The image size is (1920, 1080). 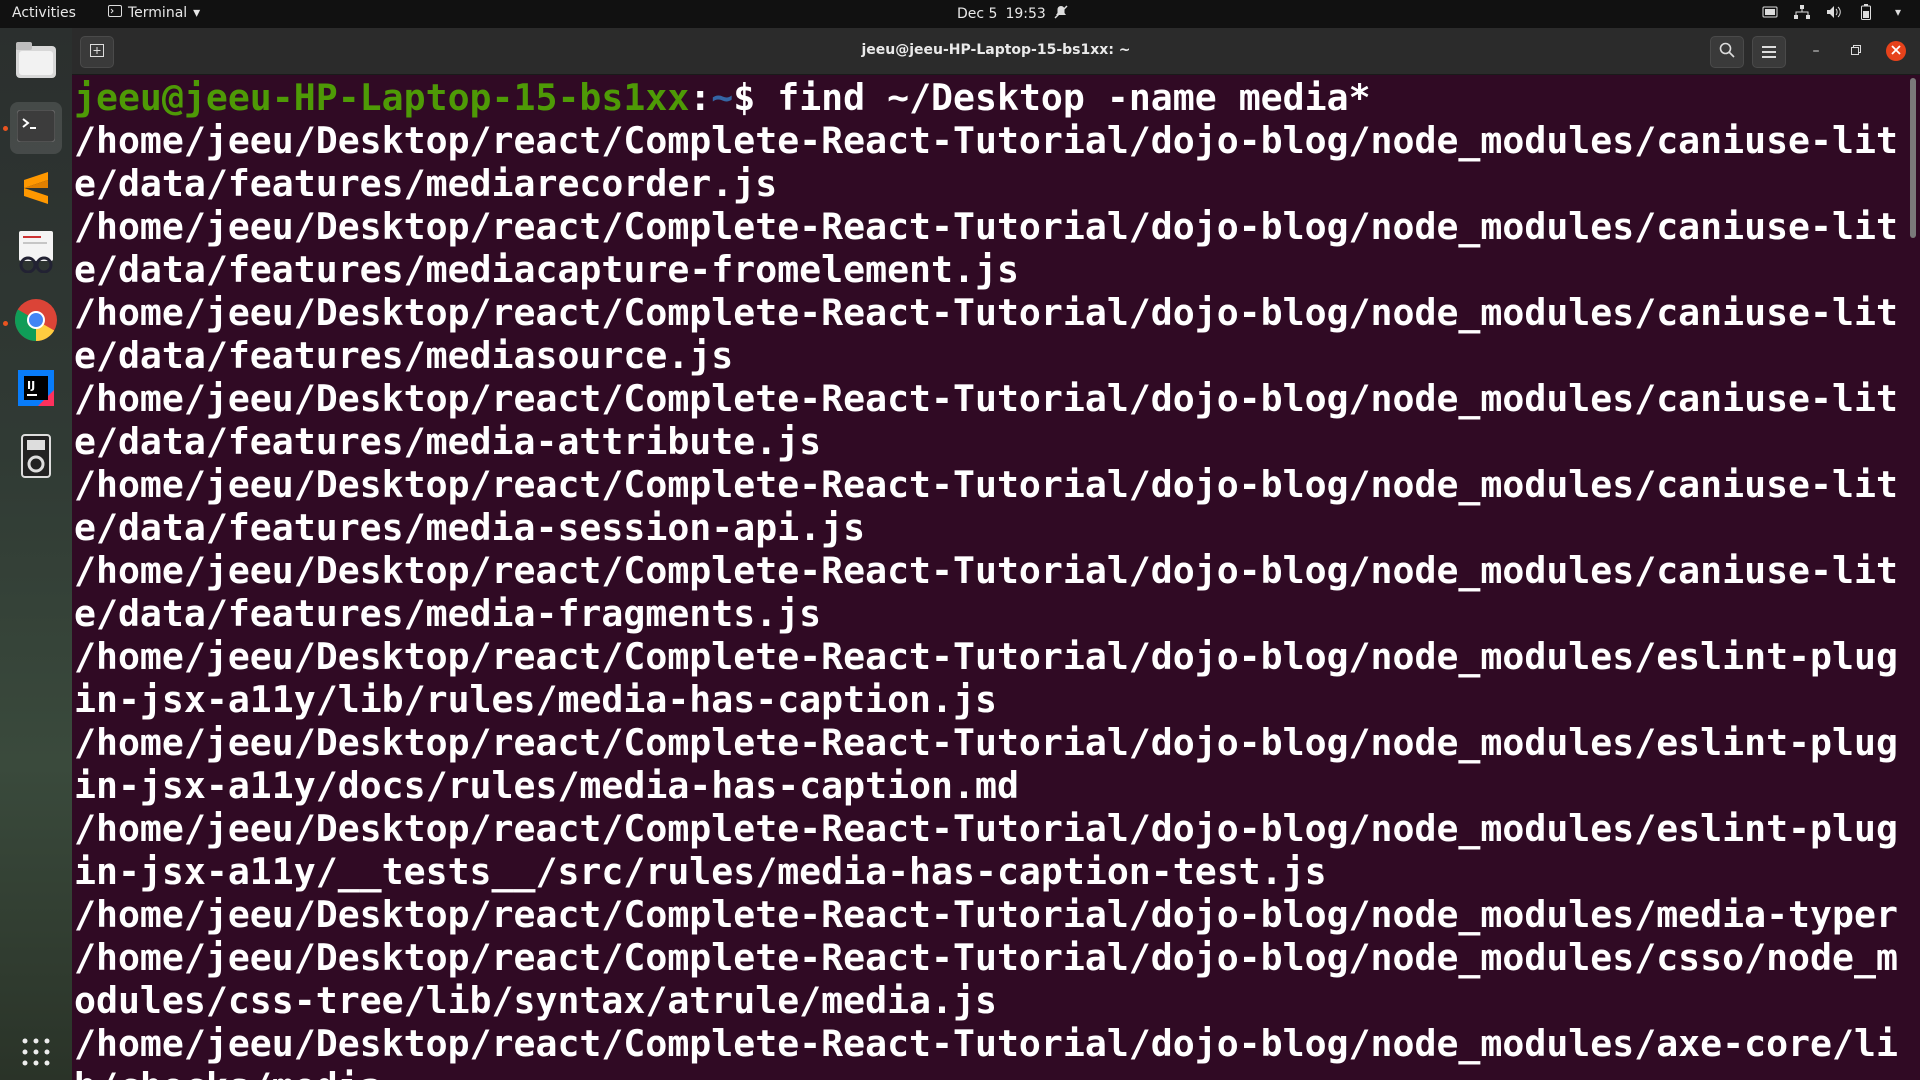 What do you see at coordinates (470, 527) in the screenshot?
I see `output-line: e/data/features/media-session-api.js` at bounding box center [470, 527].